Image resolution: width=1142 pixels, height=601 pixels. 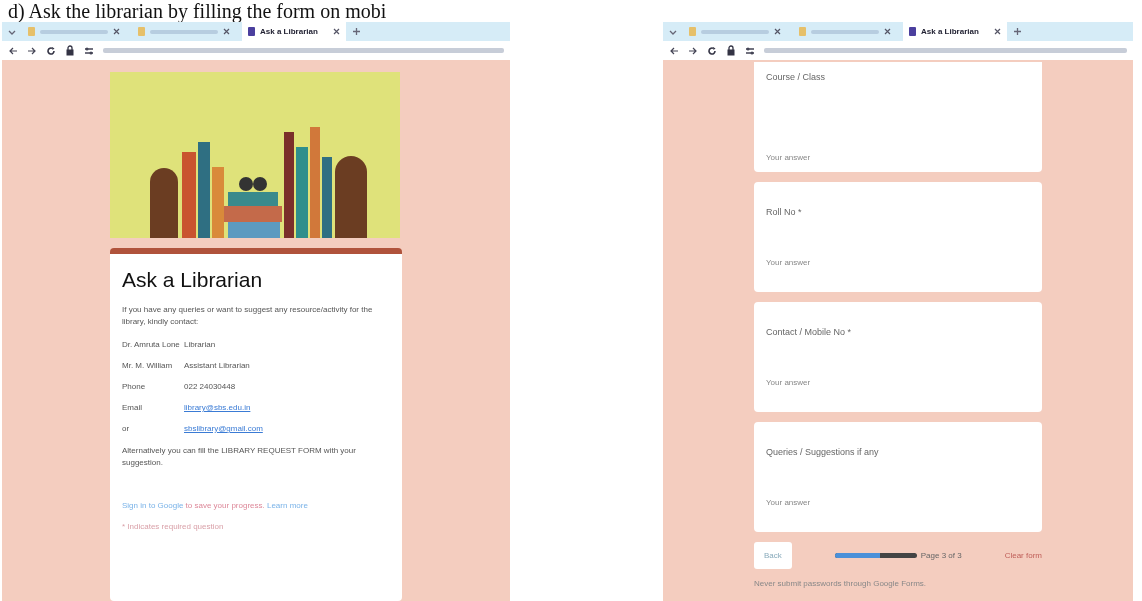 I want to click on email-link: sbslibrary@gmail.com, so click(x=223, y=428).